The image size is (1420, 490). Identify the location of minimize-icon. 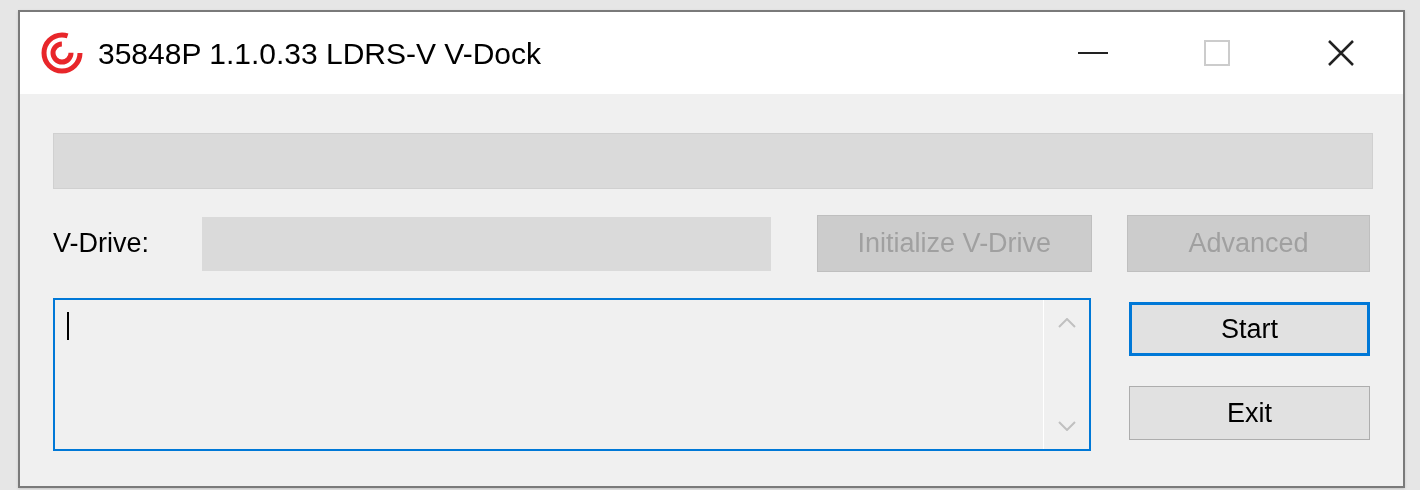
(1093, 53).